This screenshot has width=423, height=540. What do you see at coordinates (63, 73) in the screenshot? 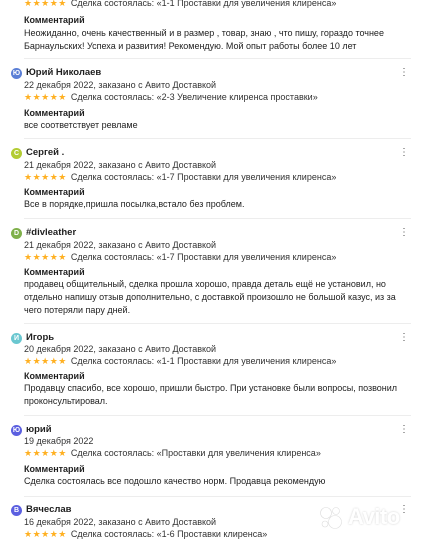
I see `reviewer-name: Юрий Николаев` at bounding box center [63, 73].